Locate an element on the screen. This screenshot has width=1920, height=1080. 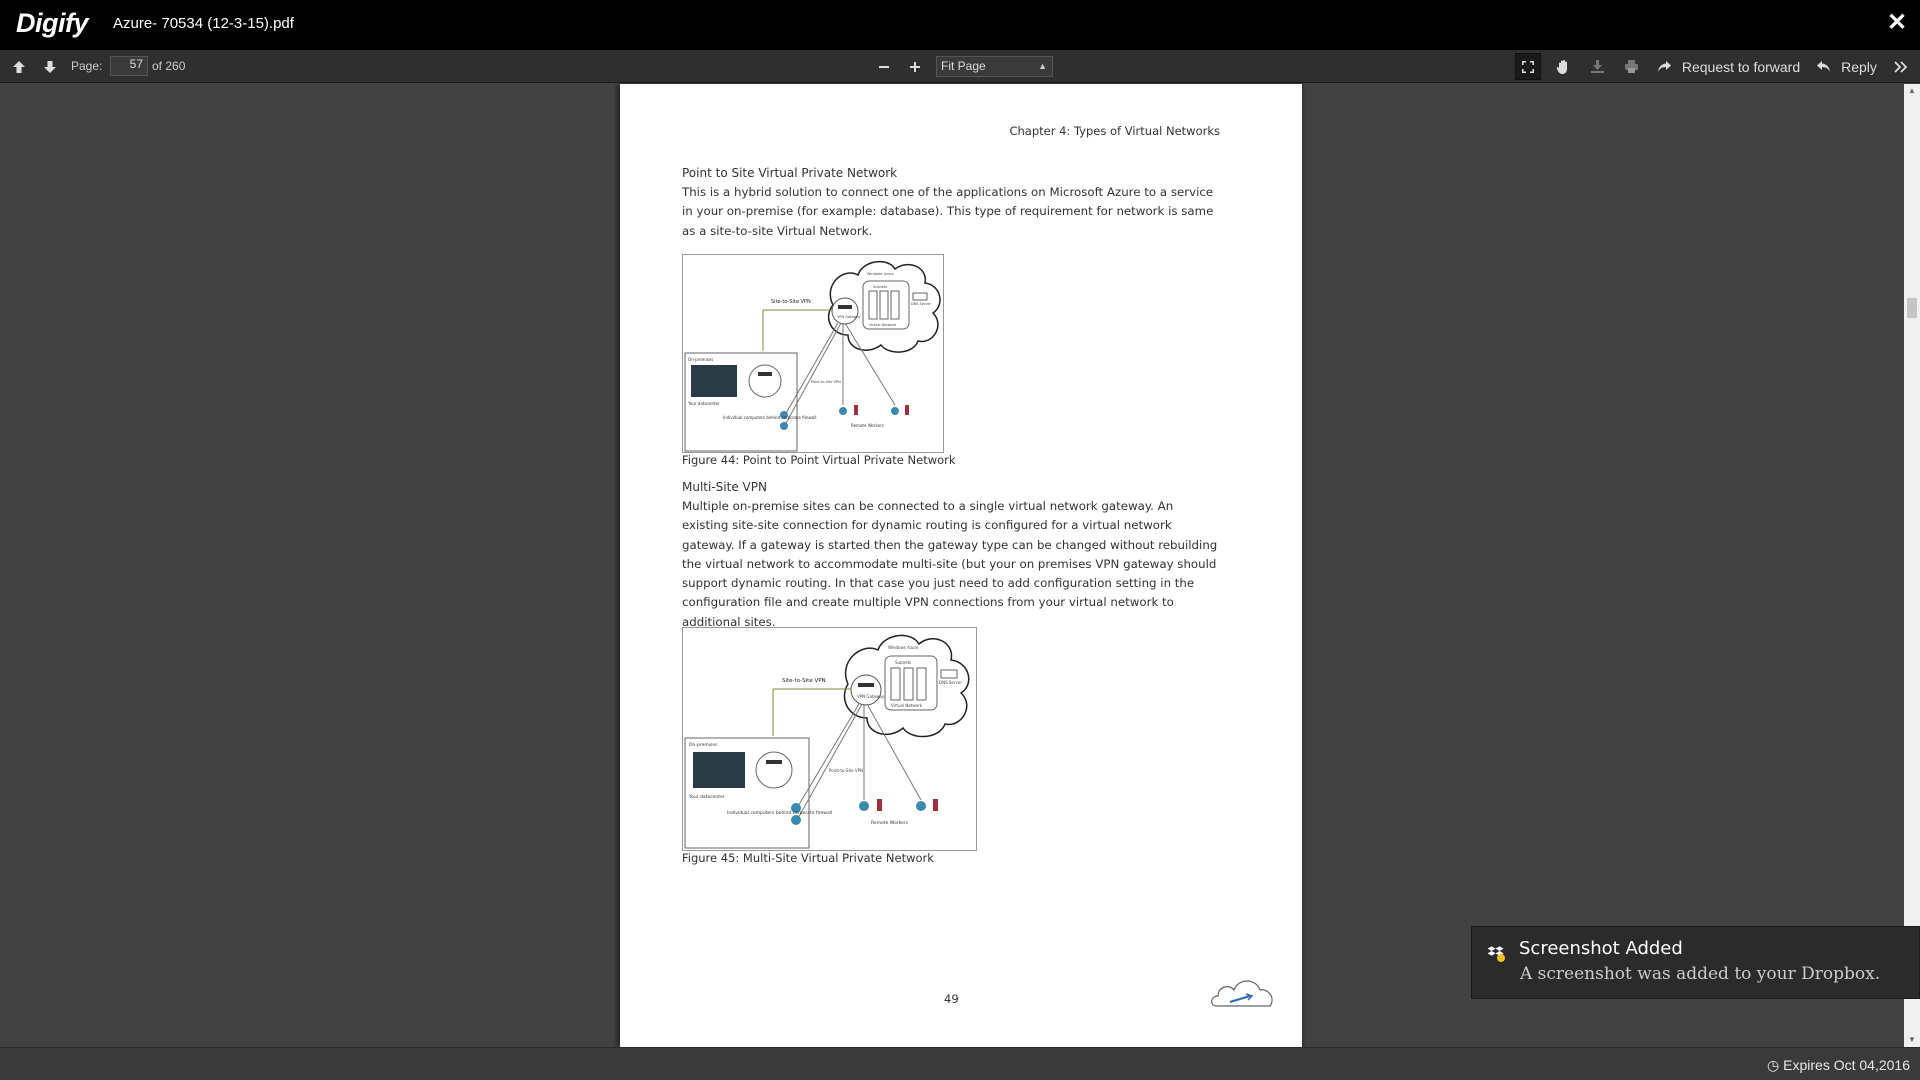
request-to-forward-button: Request to forward is located at coordinates (1741, 66).